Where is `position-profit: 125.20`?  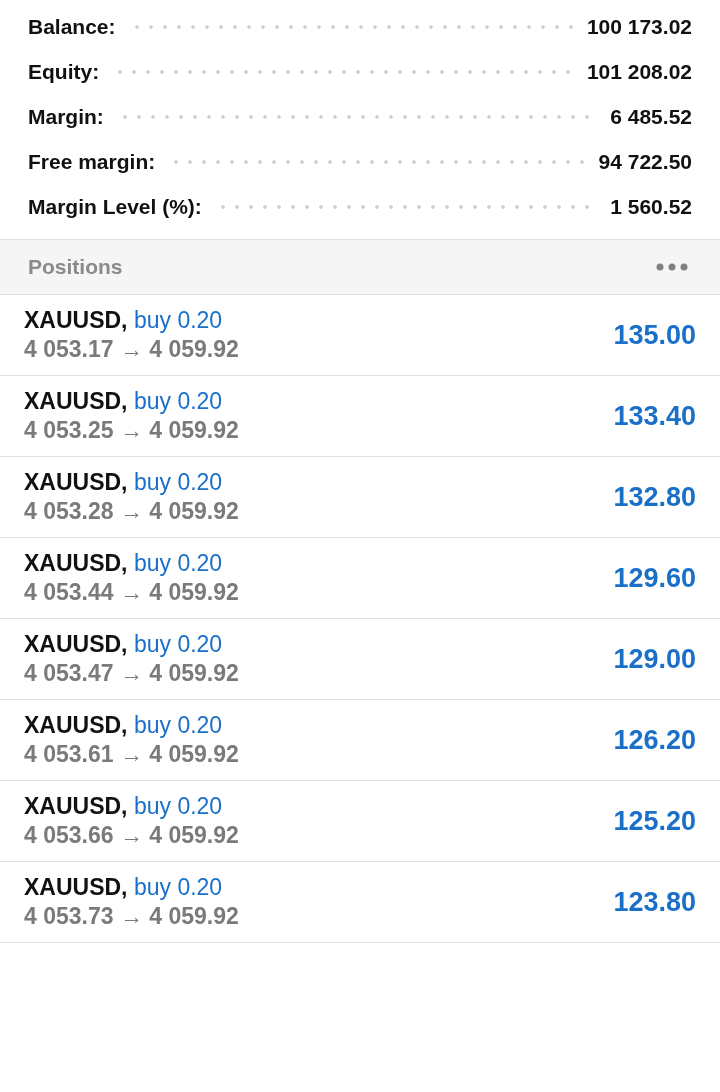
position-profit: 125.20 is located at coordinates (654, 821).